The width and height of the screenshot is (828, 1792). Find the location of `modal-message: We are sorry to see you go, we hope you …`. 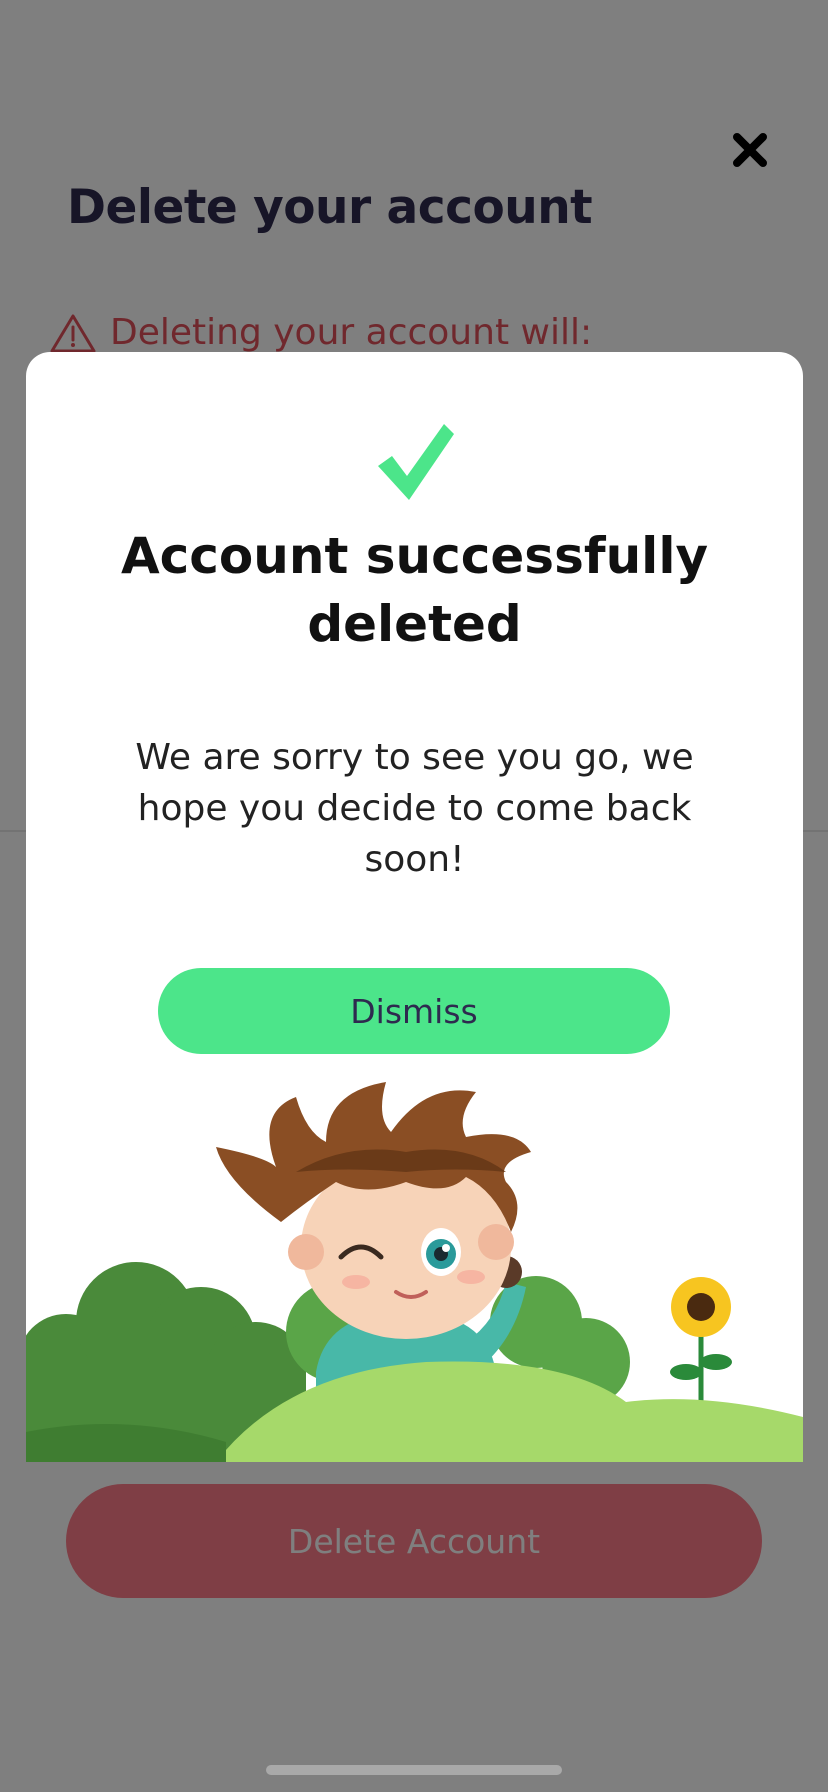

modal-message: We are sorry to see you go, we hope you … is located at coordinates (414, 808).